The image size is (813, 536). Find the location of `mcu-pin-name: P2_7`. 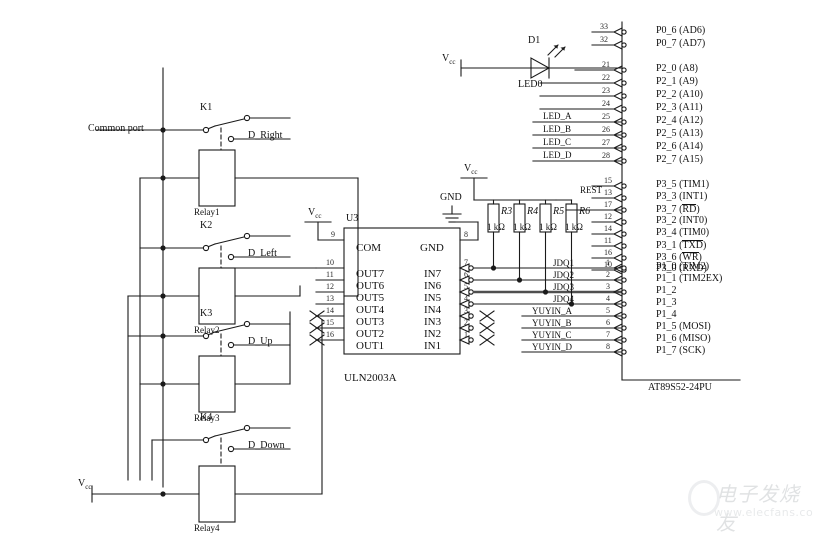

mcu-pin-name: P2_7 is located at coordinates (666, 159).